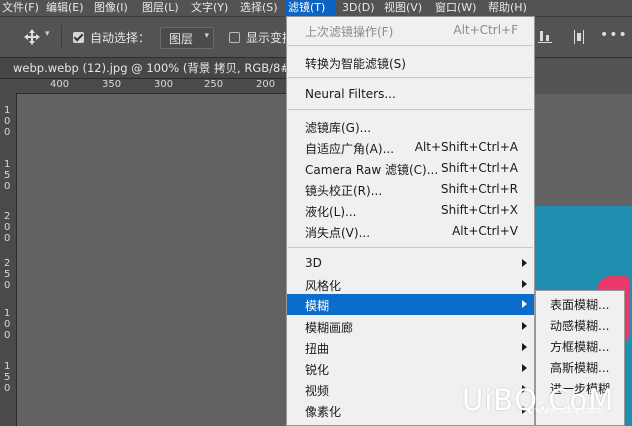 The height and width of the screenshot is (426, 632). What do you see at coordinates (410, 304) in the screenshot?
I see `menu-item-blur: 模糊` at bounding box center [410, 304].